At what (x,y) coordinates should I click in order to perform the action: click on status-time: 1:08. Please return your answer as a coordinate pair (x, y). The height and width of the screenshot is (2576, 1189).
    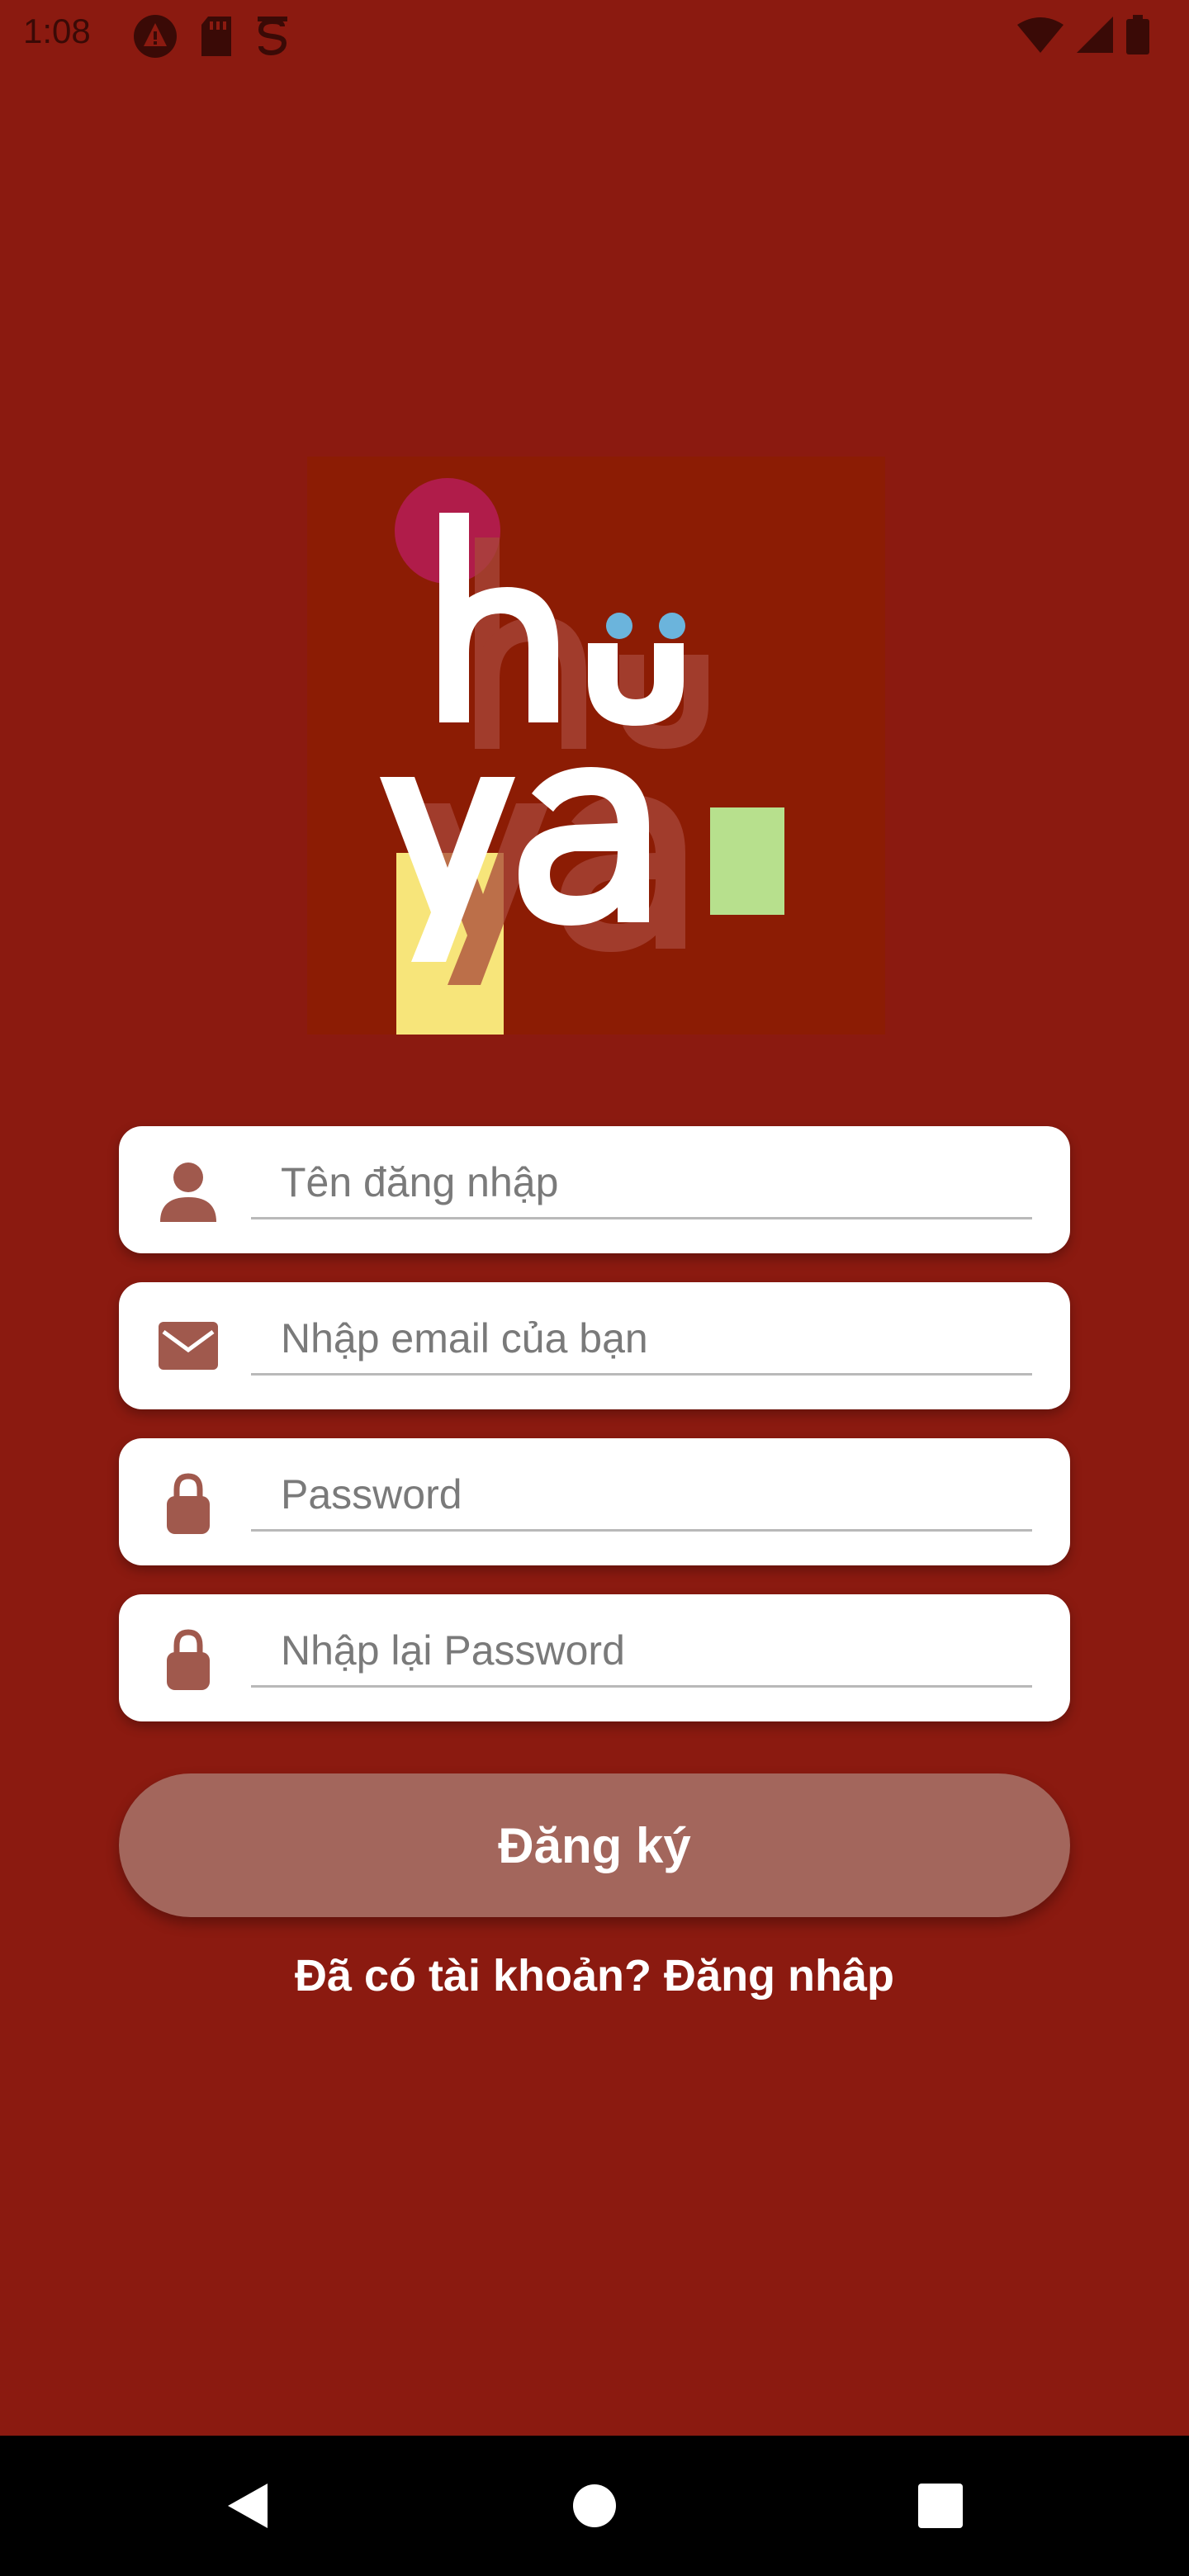
    Looking at the image, I should click on (57, 31).